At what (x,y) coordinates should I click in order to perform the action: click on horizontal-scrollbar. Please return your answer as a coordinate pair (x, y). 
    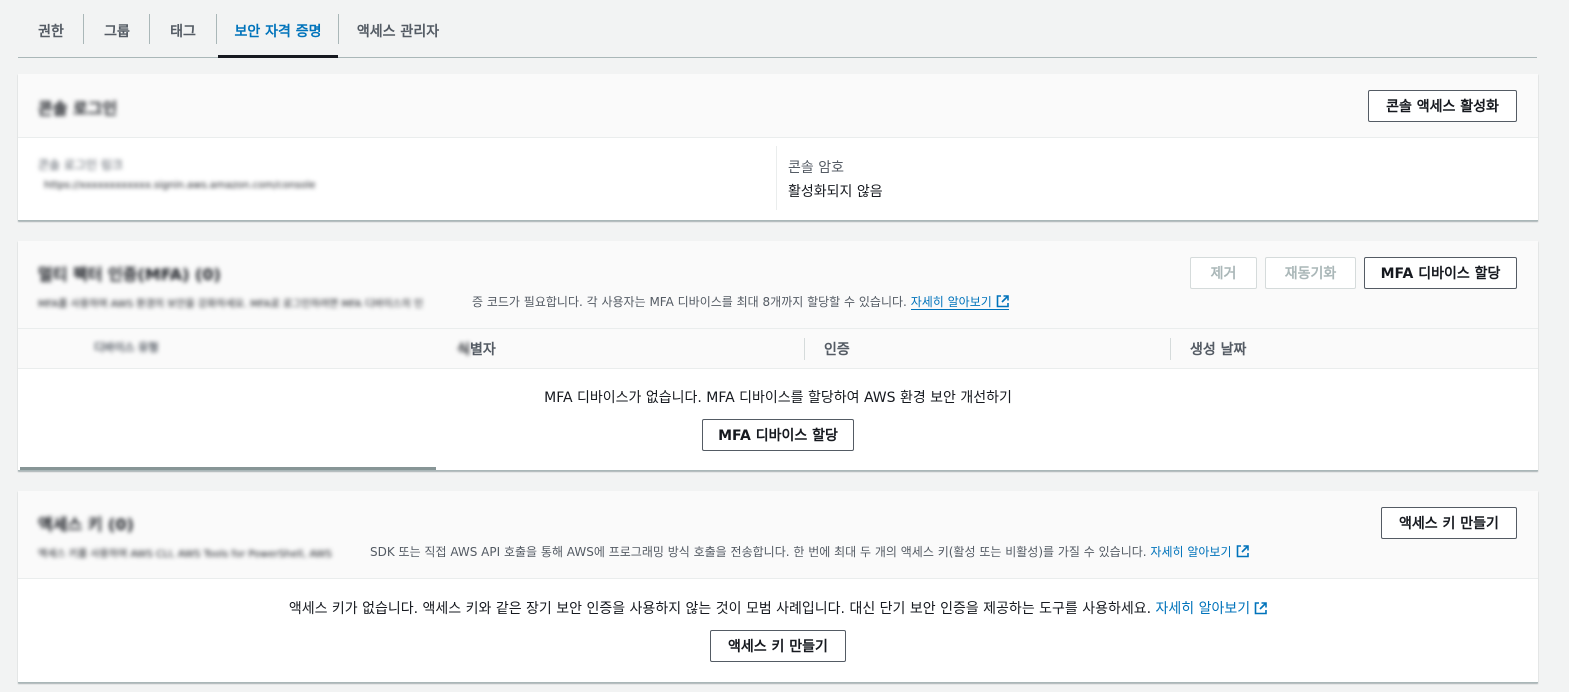
    Looking at the image, I should click on (228, 468).